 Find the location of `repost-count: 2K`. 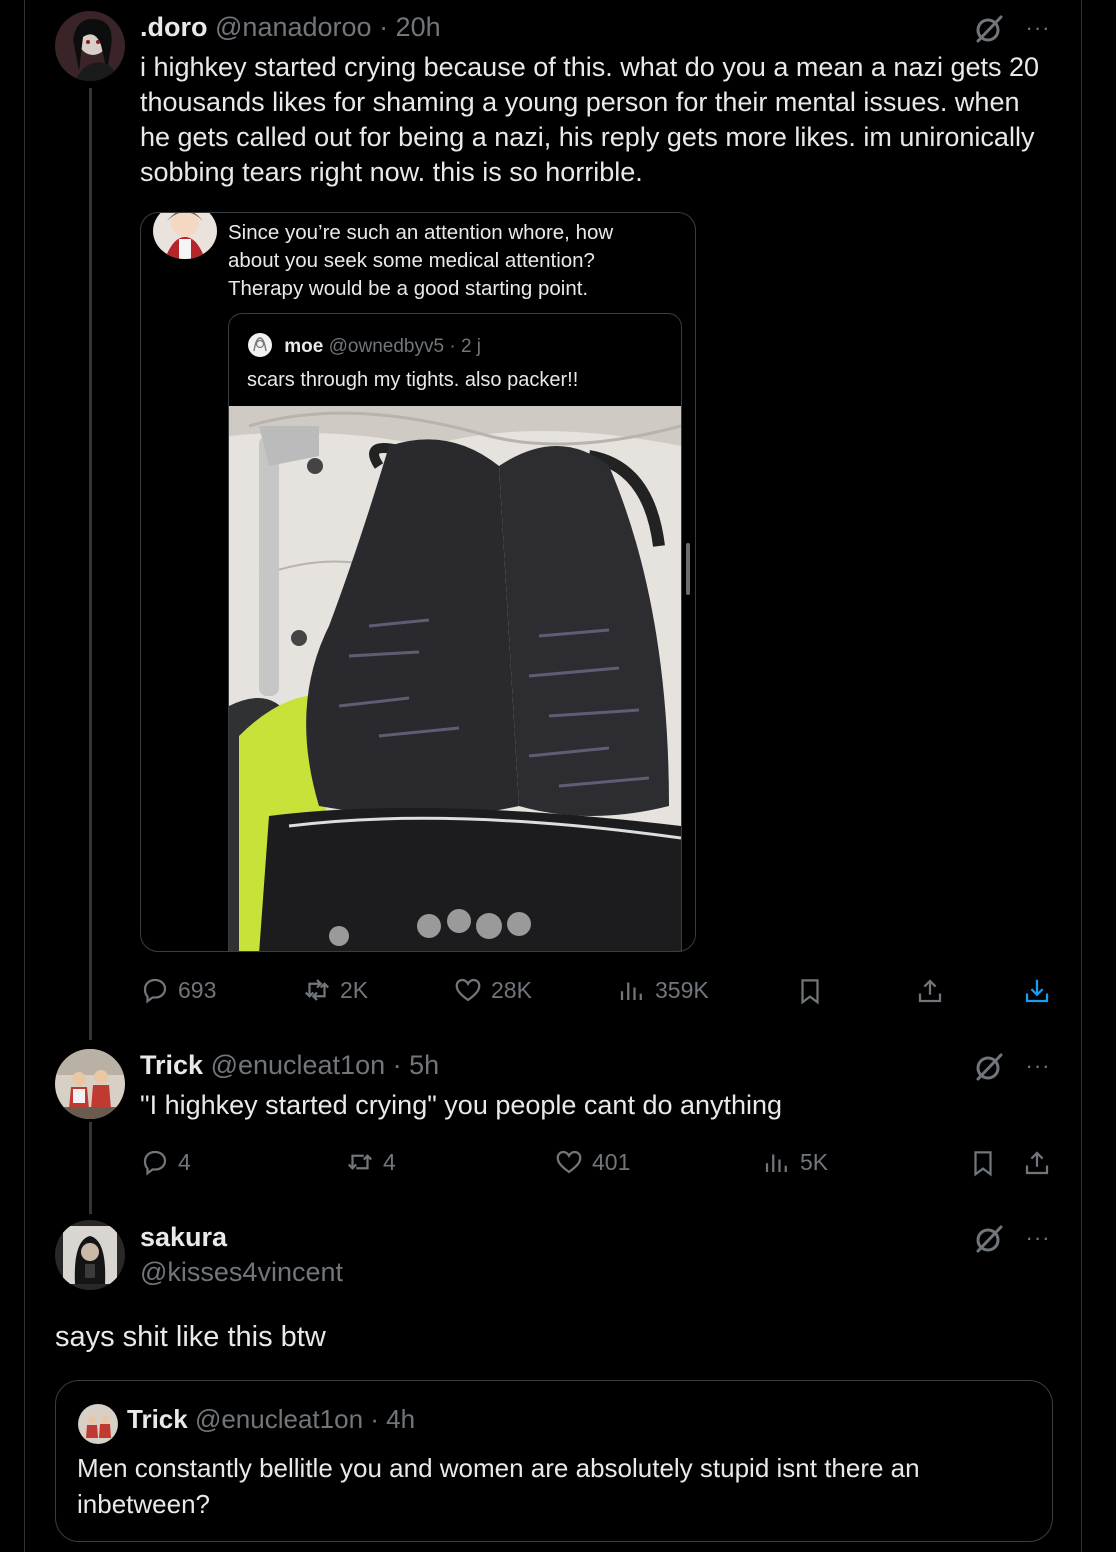

repost-count: 2K is located at coordinates (354, 989).